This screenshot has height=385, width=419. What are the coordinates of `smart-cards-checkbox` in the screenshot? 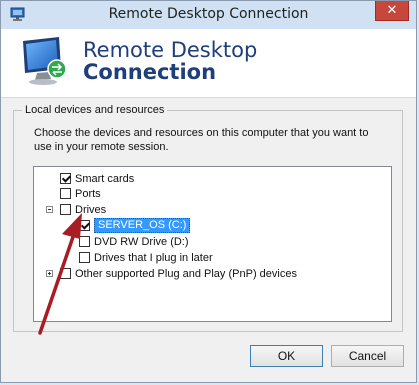 It's located at (65, 178).